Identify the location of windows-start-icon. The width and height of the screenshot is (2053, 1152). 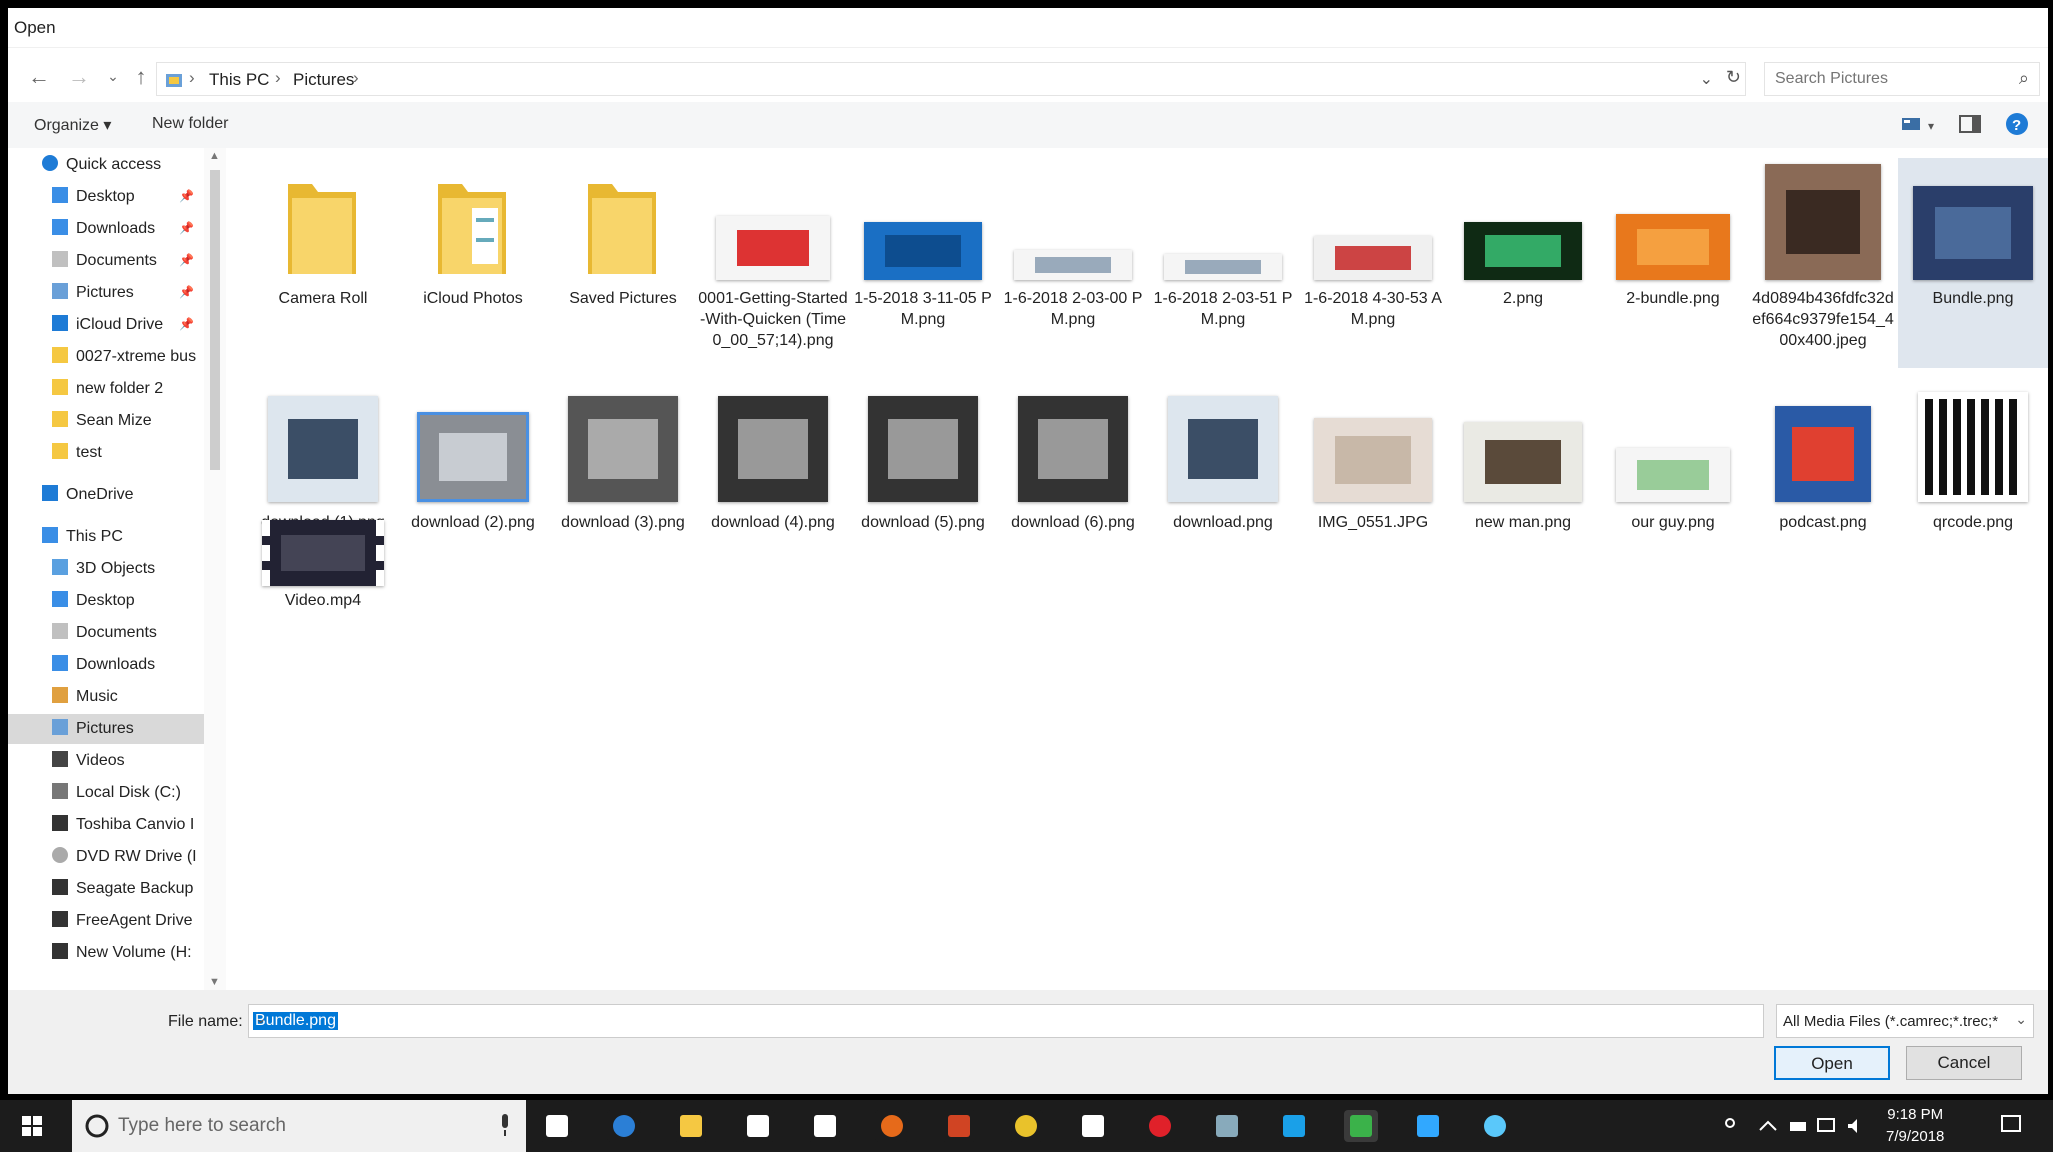
(32, 1126).